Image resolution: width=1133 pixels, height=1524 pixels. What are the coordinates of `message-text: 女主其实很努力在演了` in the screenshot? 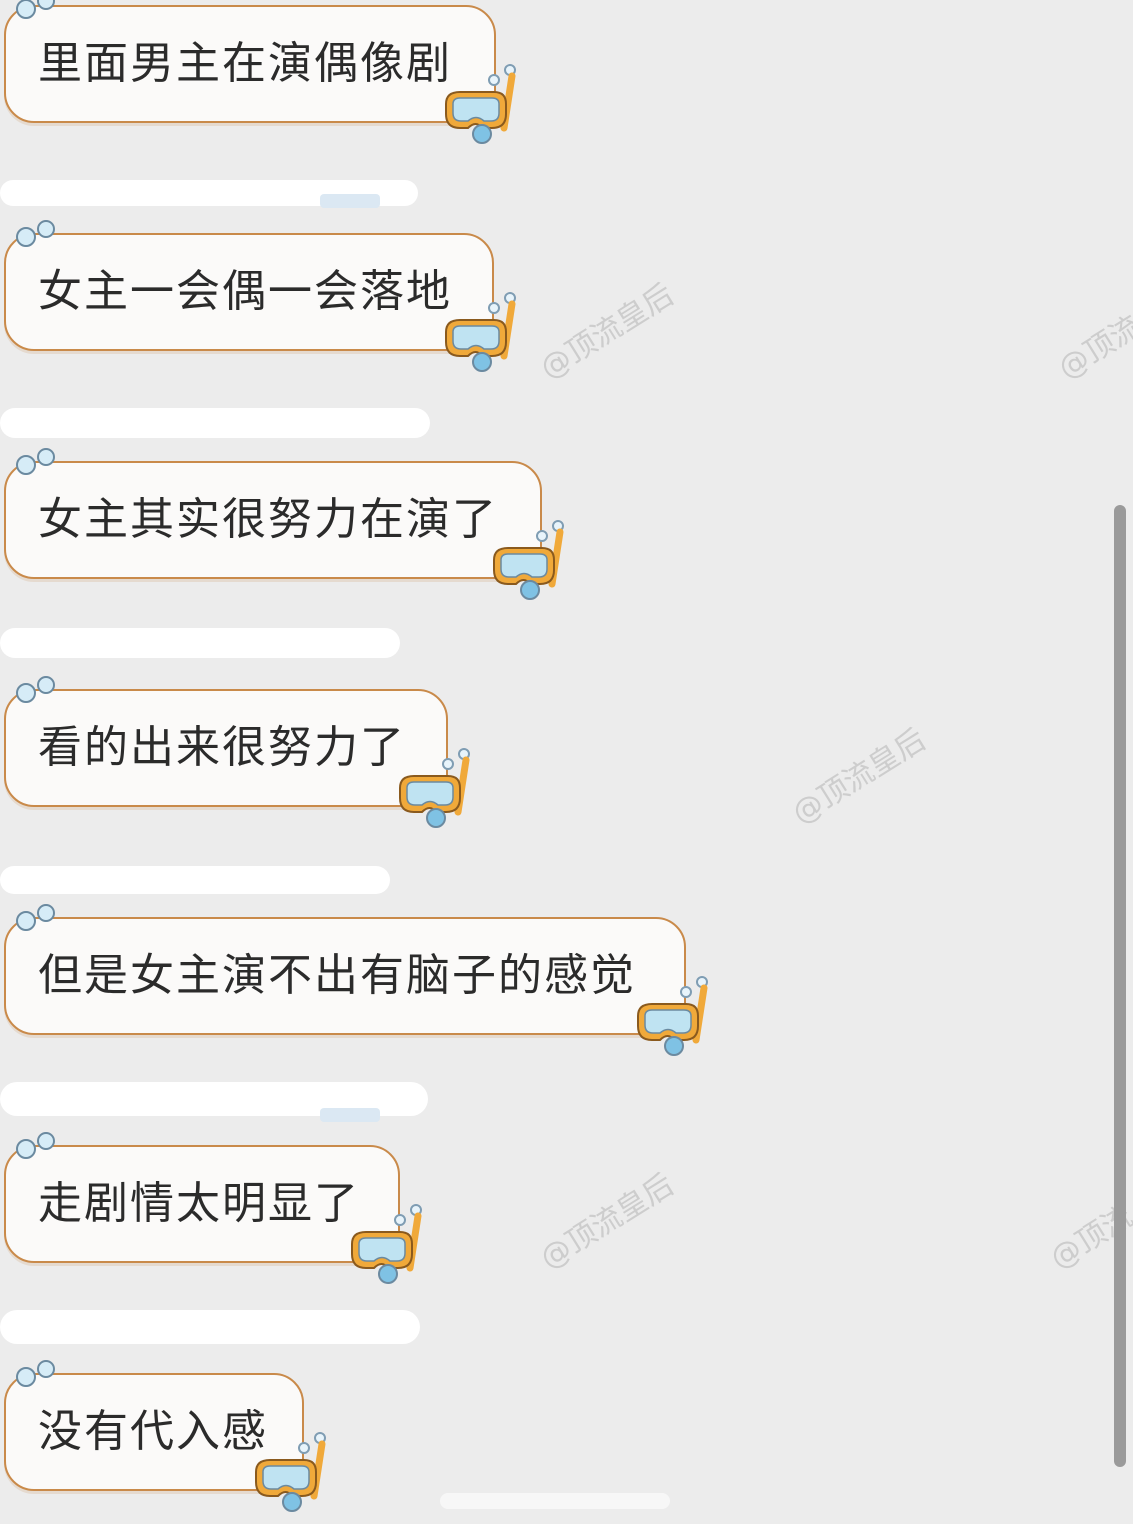 It's located at (268, 519).